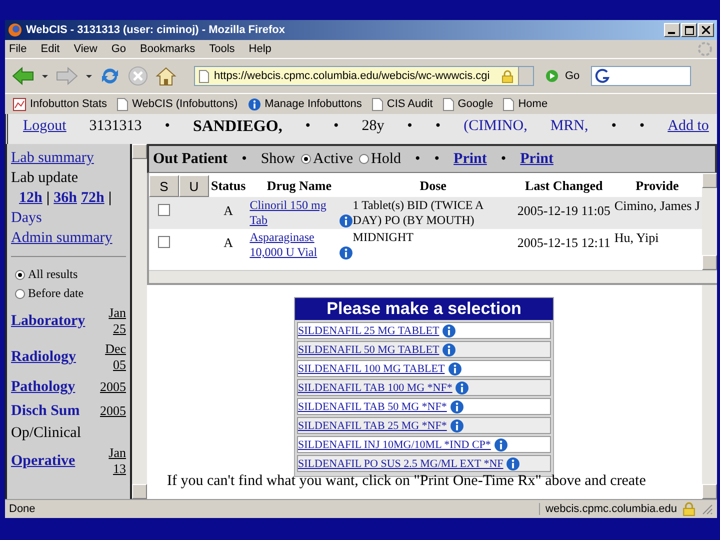 The width and height of the screenshot is (720, 540). What do you see at coordinates (23, 76) in the screenshot?
I see `back-arrow-icon` at bounding box center [23, 76].